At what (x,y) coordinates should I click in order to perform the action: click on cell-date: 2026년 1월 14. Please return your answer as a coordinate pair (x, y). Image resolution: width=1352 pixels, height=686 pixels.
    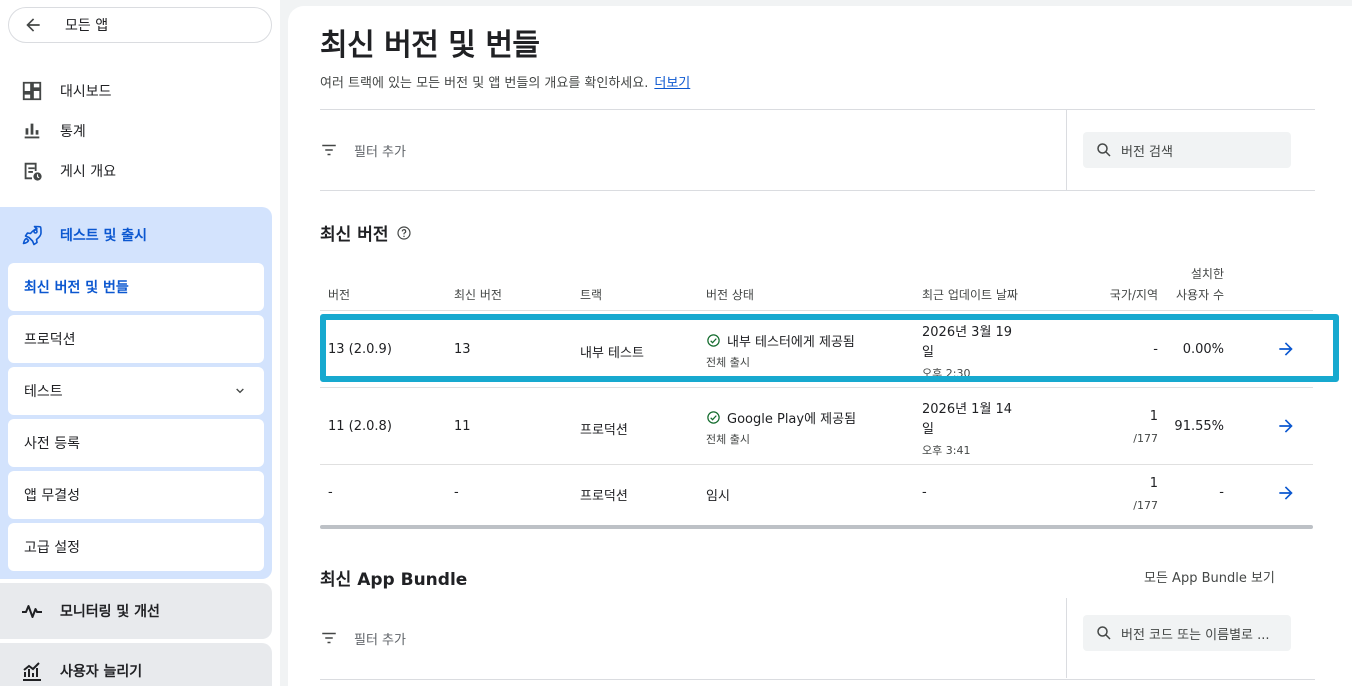
    Looking at the image, I should click on (967, 409).